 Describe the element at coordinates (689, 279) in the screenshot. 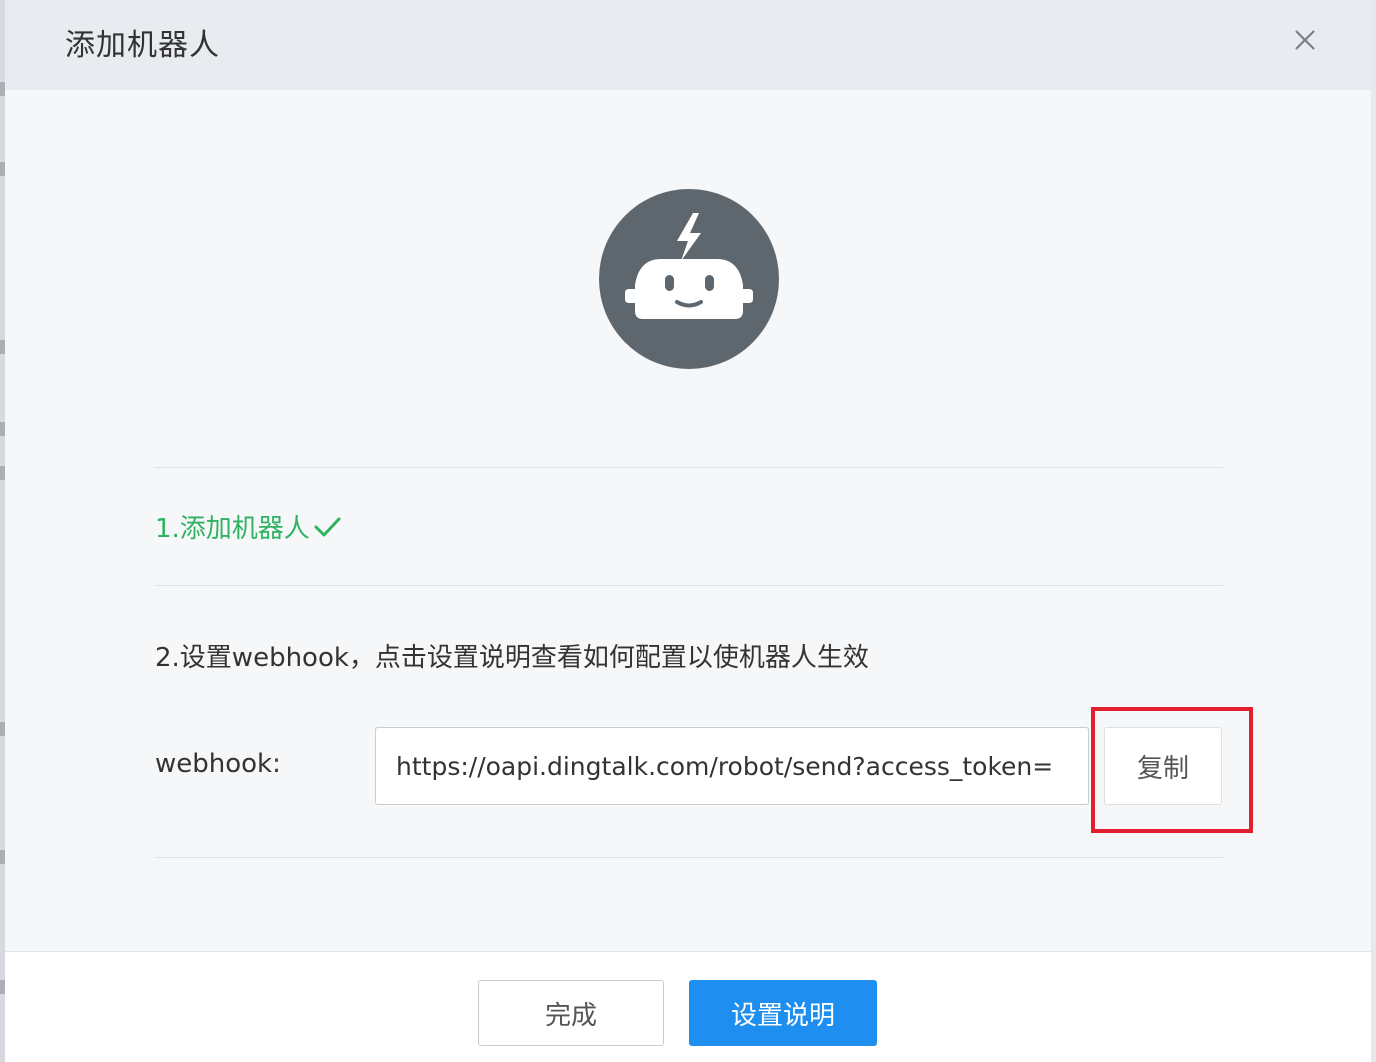

I see `robot-avatar-icon` at that location.